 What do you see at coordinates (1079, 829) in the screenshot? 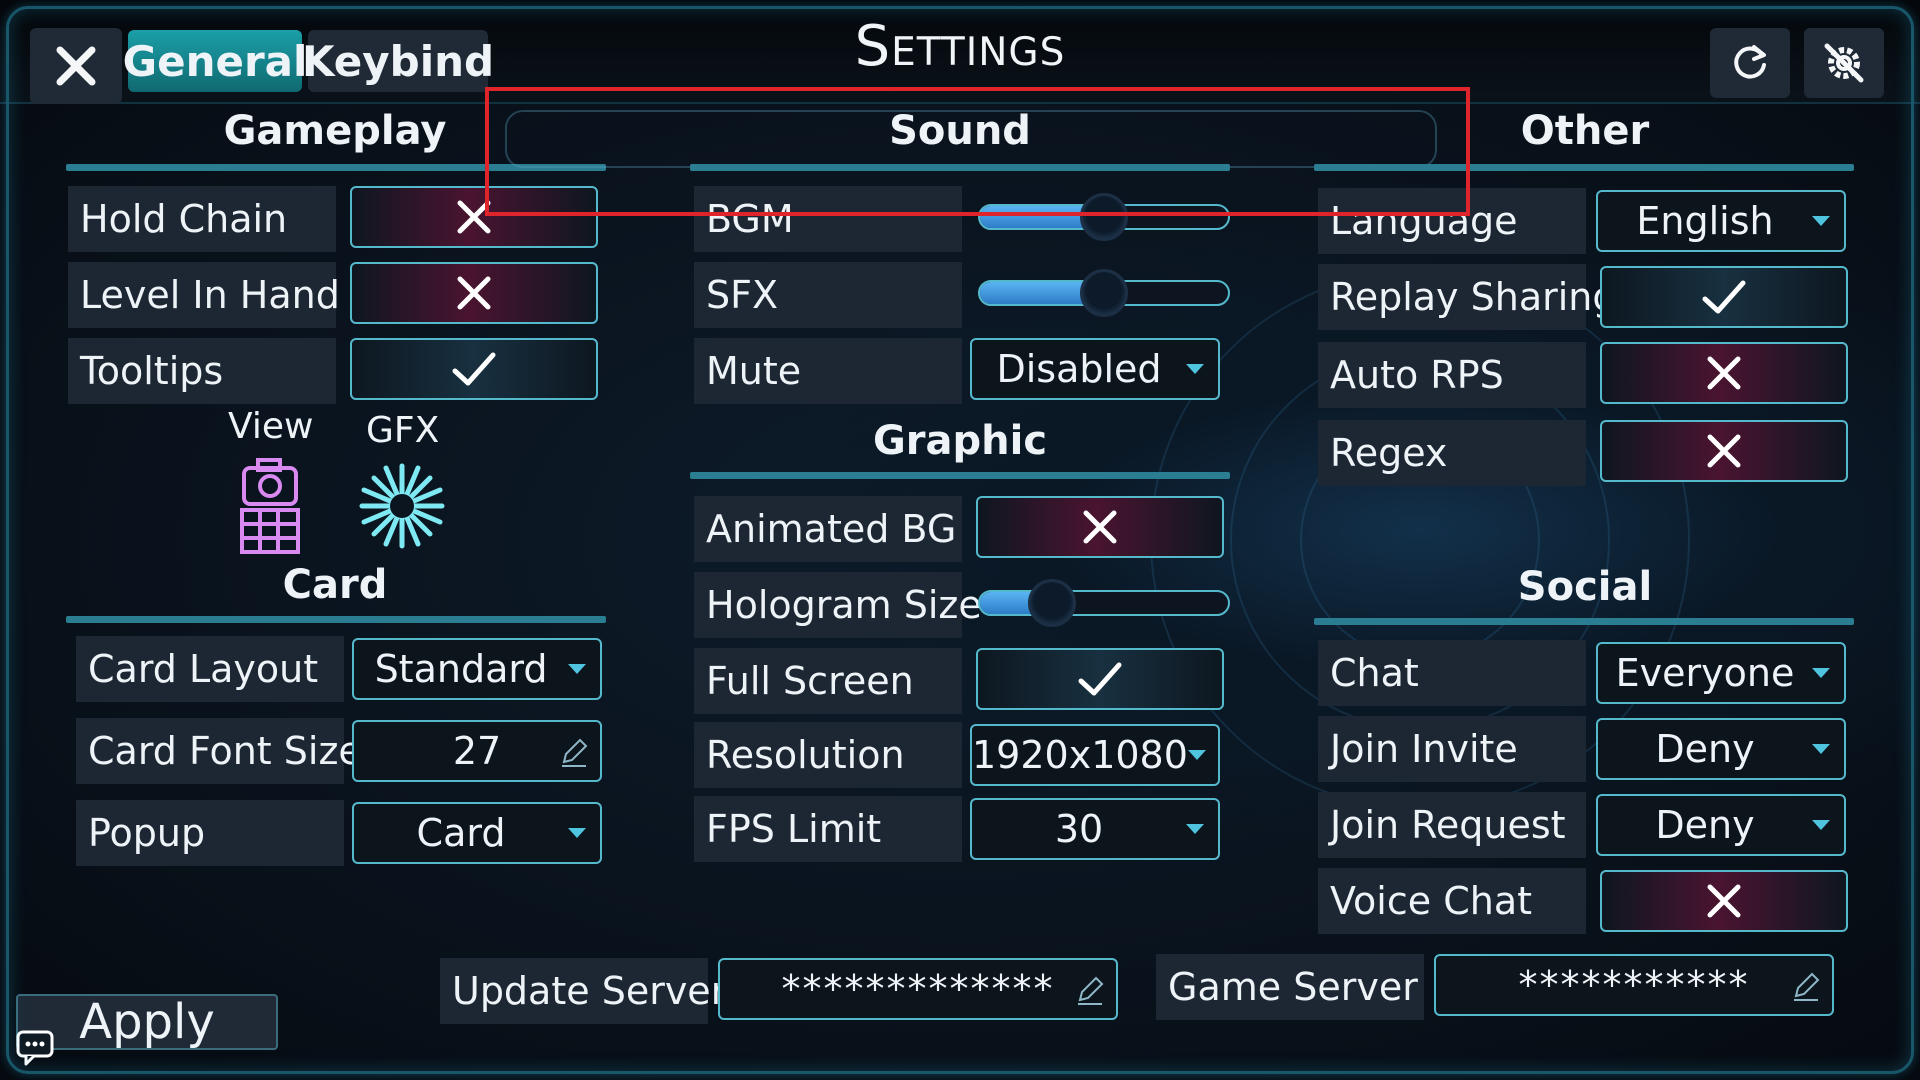
I see `fps-limit-value: 30` at bounding box center [1079, 829].